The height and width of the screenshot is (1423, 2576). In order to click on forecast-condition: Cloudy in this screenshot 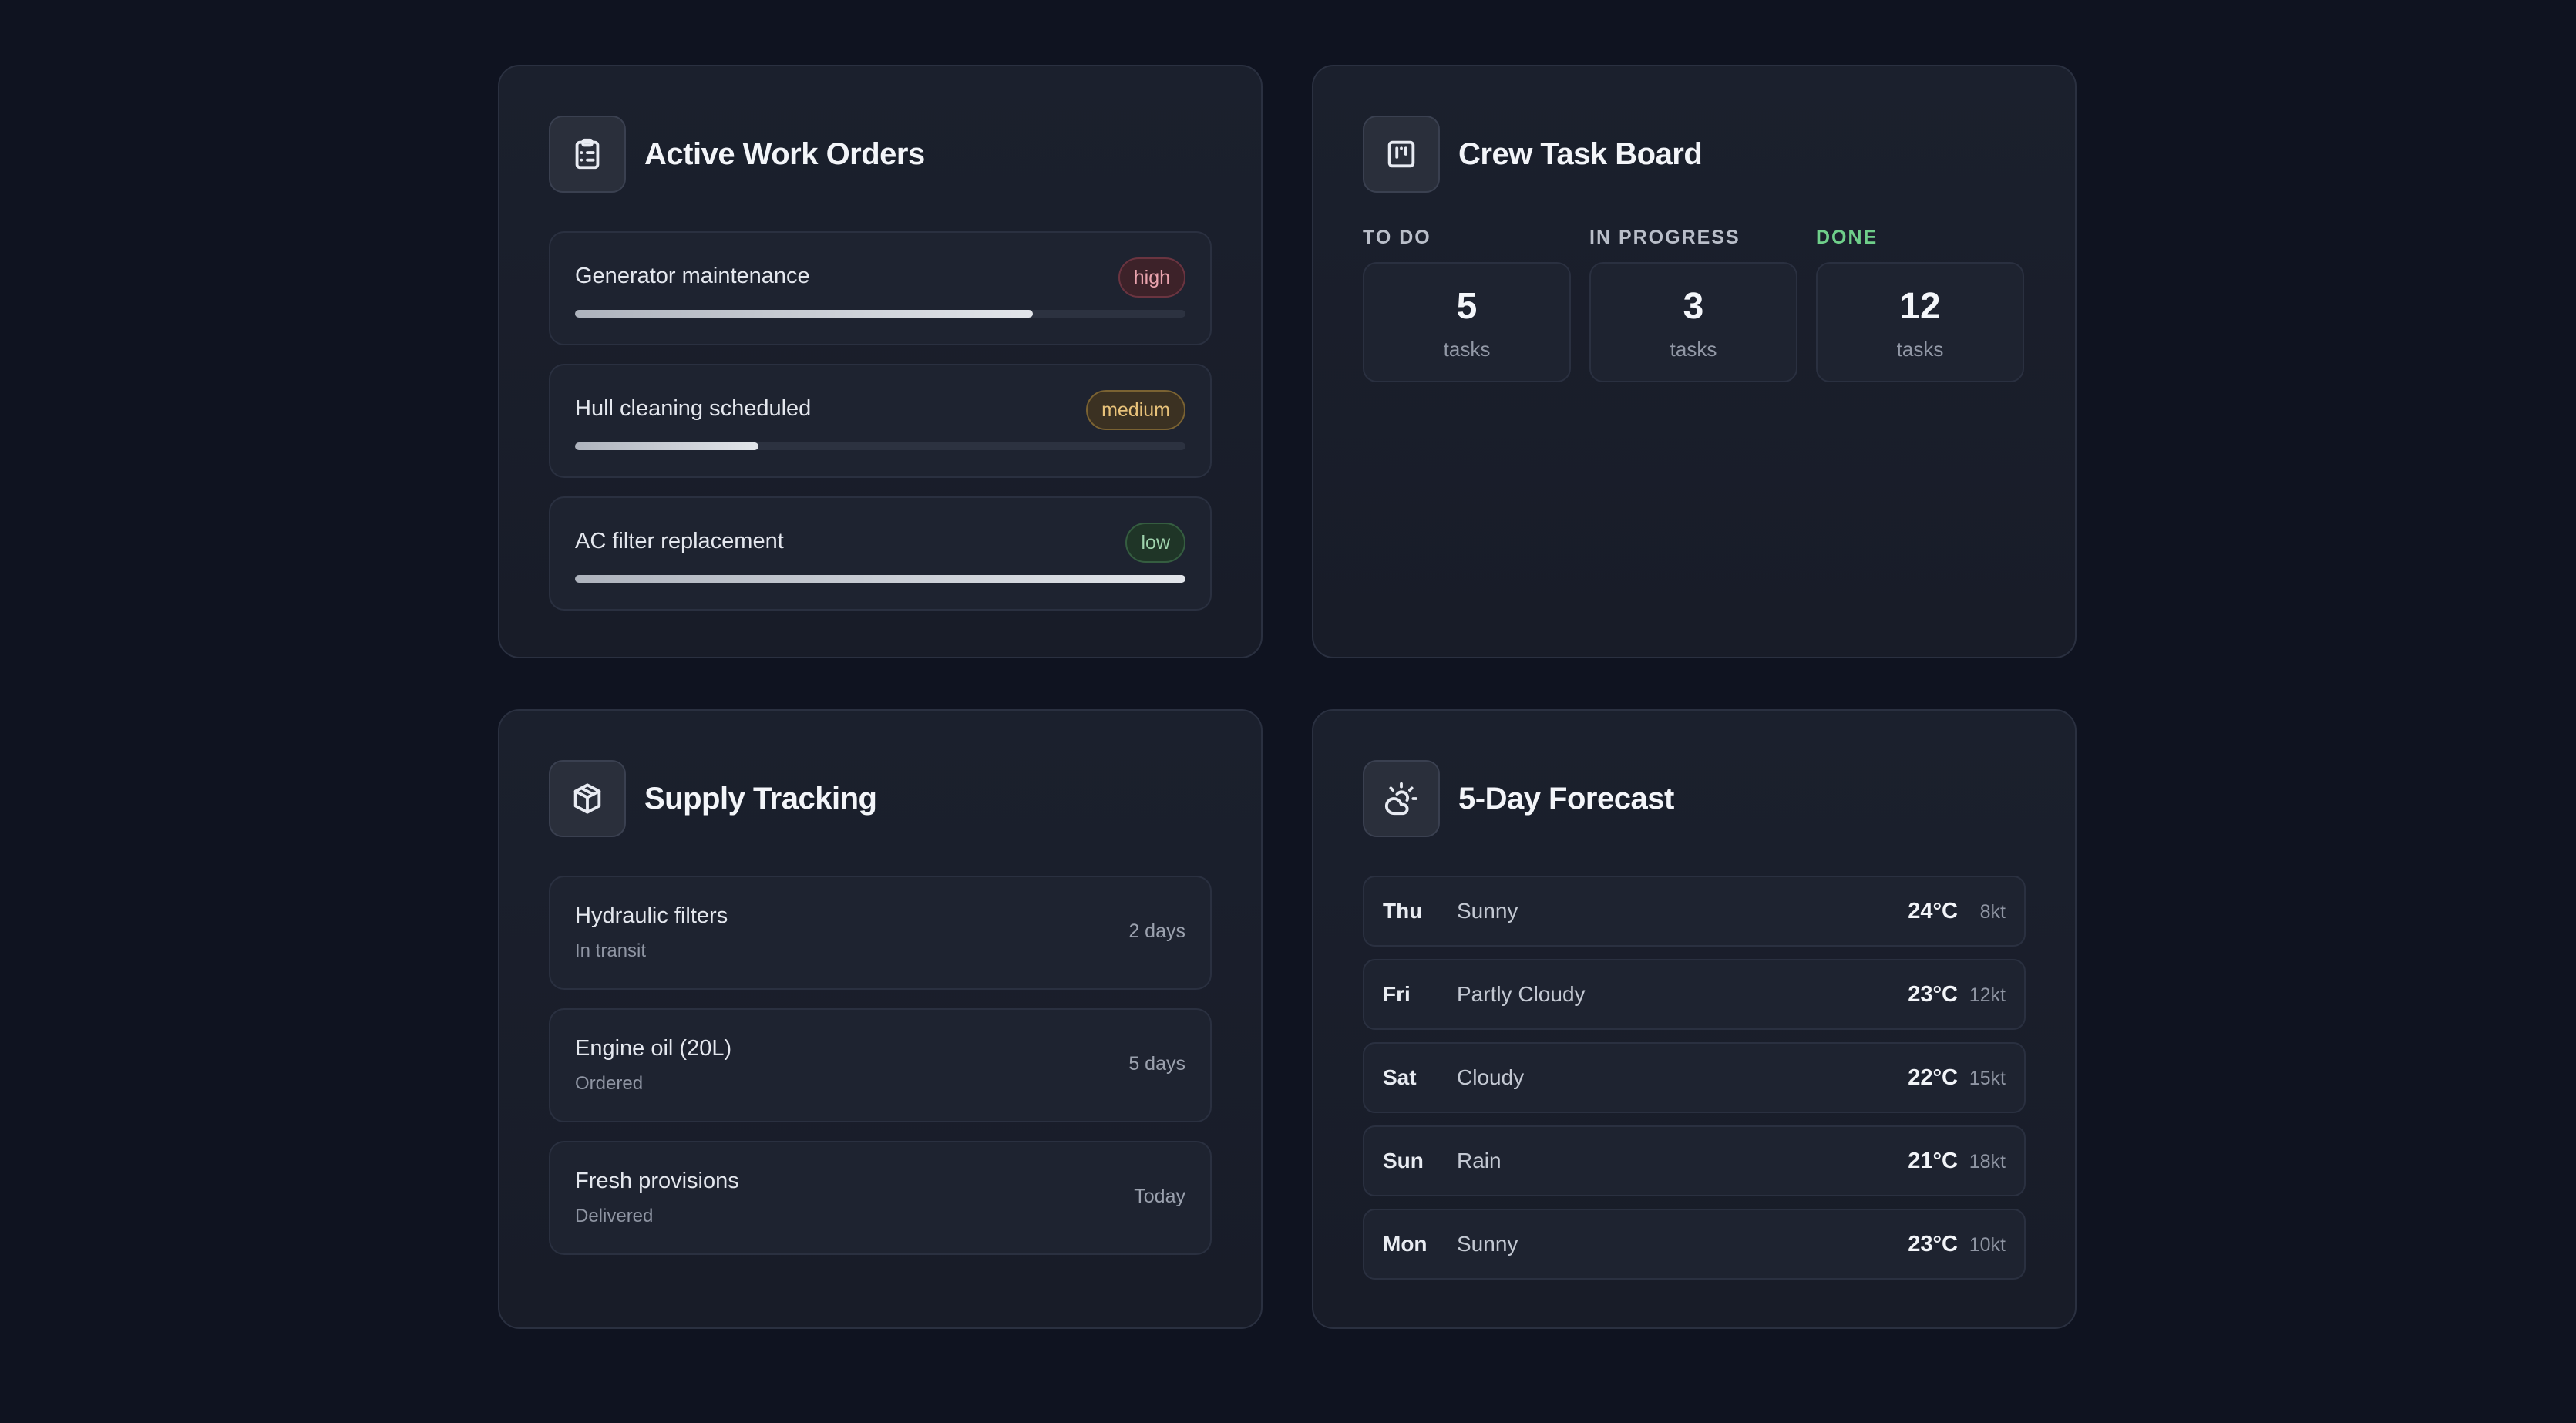, I will do `click(1491, 1077)`.